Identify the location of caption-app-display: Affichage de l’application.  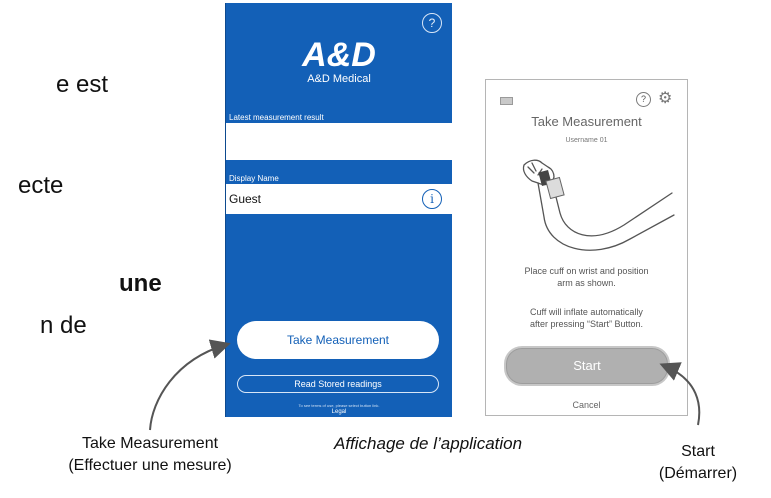
(428, 443).